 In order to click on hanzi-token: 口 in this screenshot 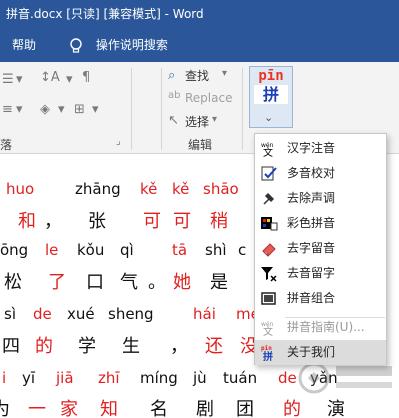, I will do `click(95, 282)`.